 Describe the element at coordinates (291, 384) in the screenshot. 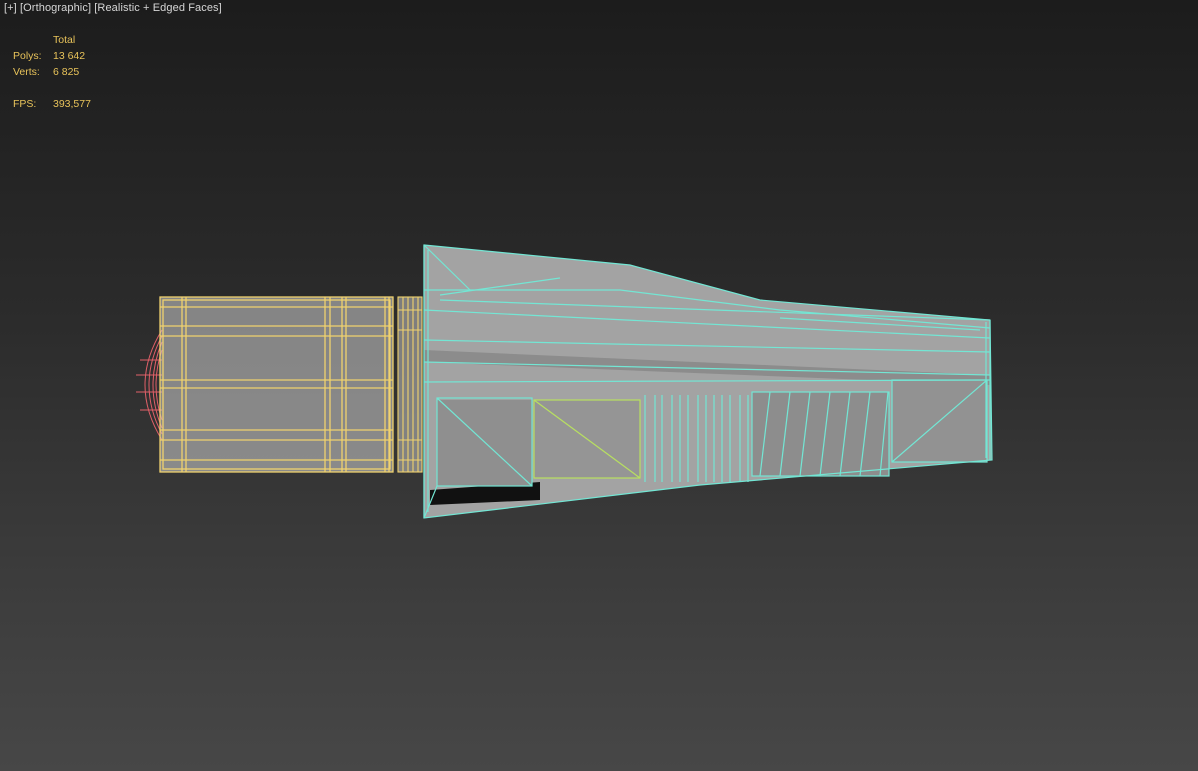

I see `cylinder-body-object` at that location.